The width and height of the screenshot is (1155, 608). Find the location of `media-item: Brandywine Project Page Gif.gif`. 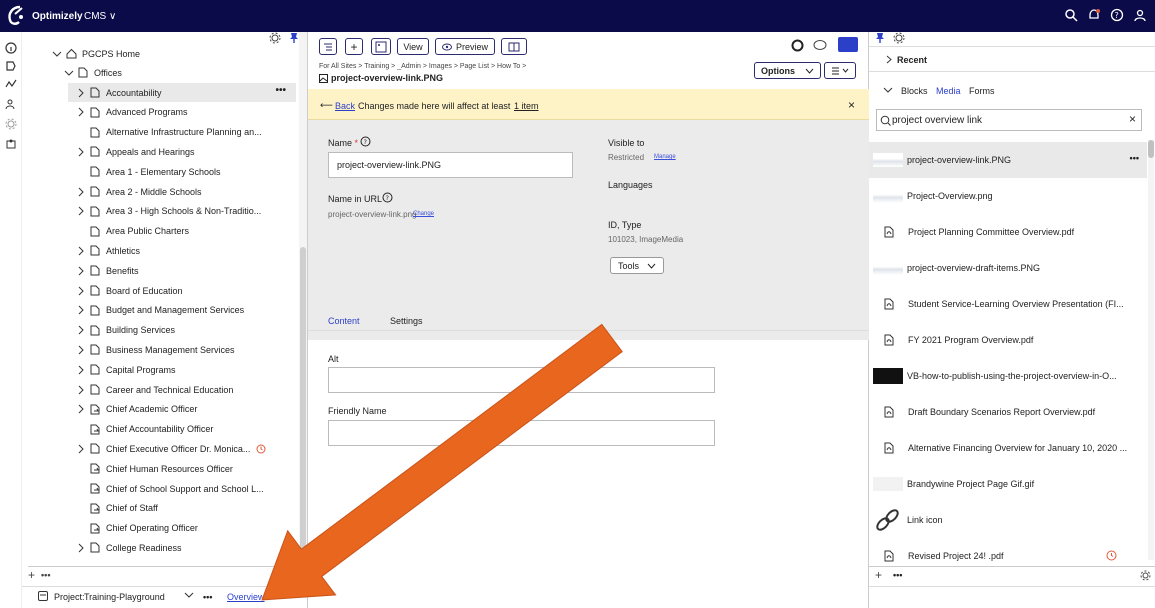

media-item: Brandywine Project Page Gif.gif is located at coordinates (1008, 484).